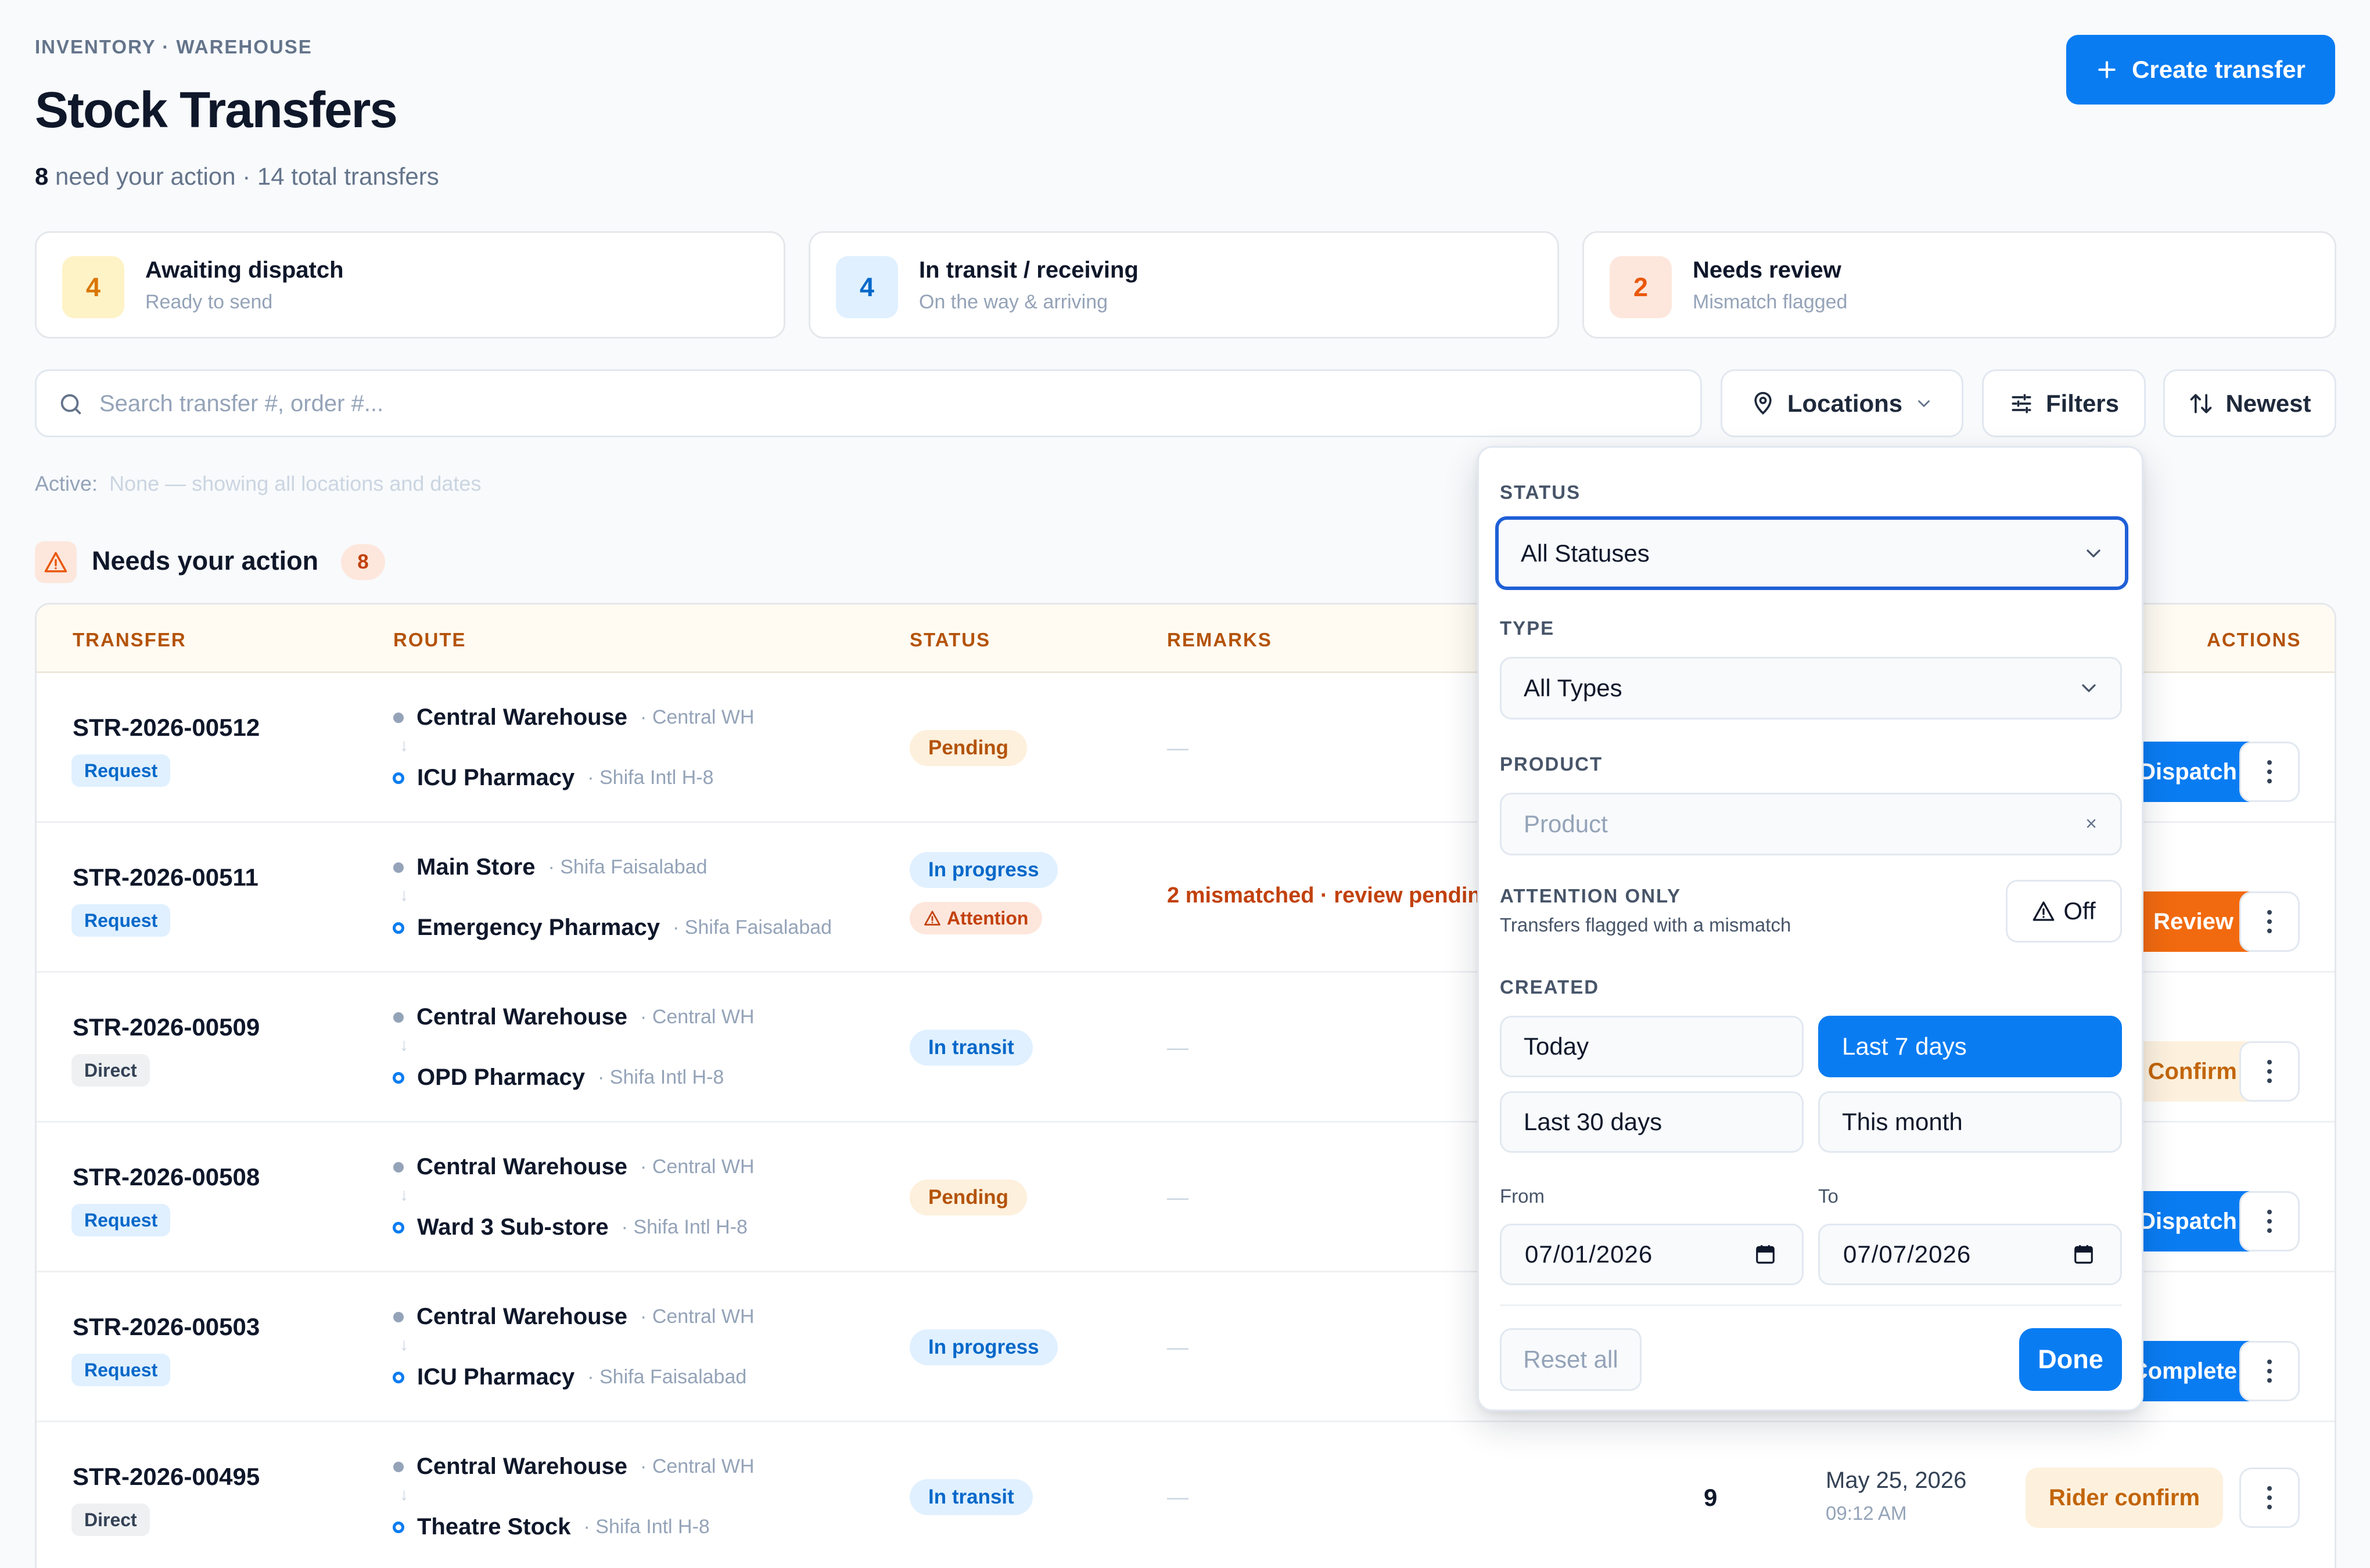 This screenshot has height=1568, width=2370. I want to click on locations-label: Locations, so click(1845, 403).